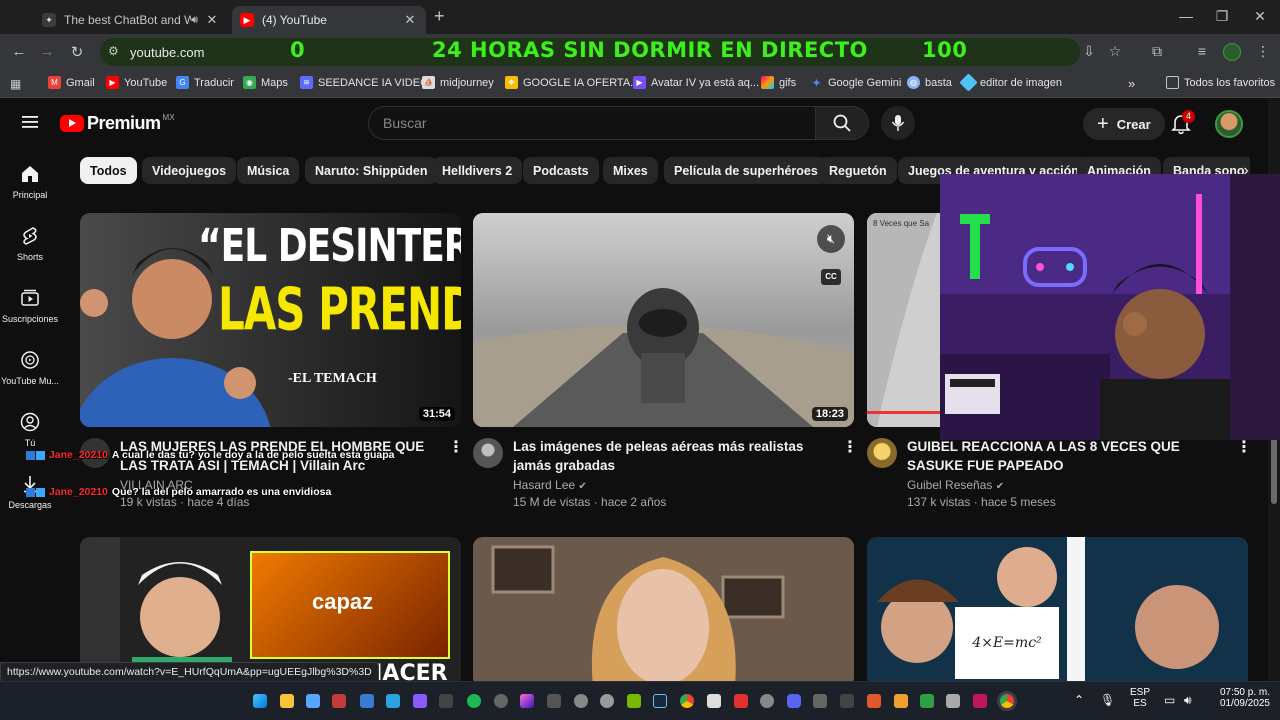 This screenshot has height=720, width=1280. What do you see at coordinates (458, 82) in the screenshot?
I see `bookmark-midjourney: ⛵ midjourney` at bounding box center [458, 82].